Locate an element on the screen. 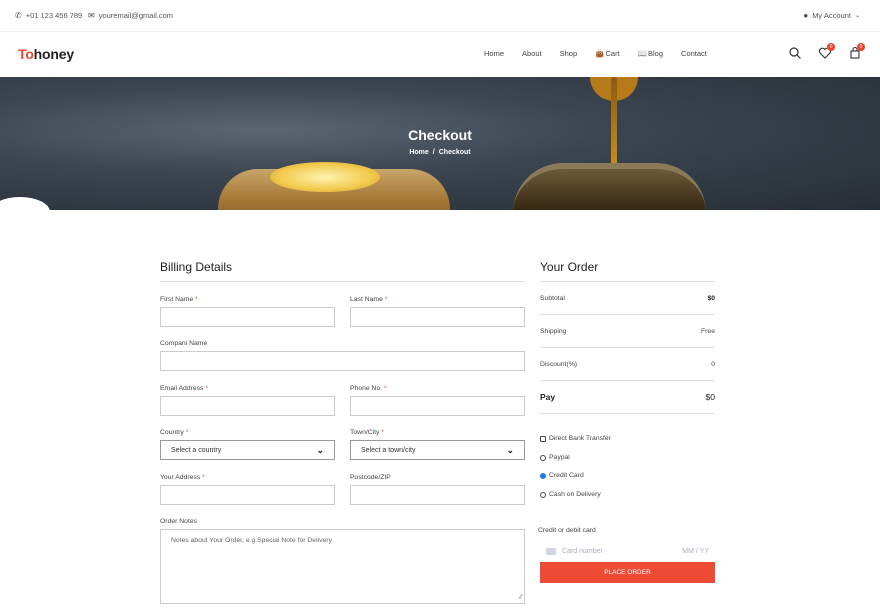 This screenshot has width=880, height=616. my-account-label: My Account is located at coordinates (831, 15).